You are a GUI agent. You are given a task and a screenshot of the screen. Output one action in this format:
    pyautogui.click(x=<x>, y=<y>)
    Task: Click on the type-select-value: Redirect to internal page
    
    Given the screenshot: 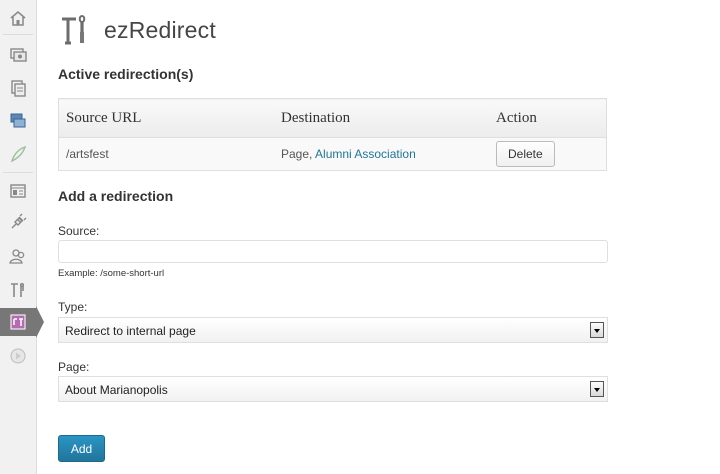 What is the action you would take?
    pyautogui.click(x=130, y=331)
    